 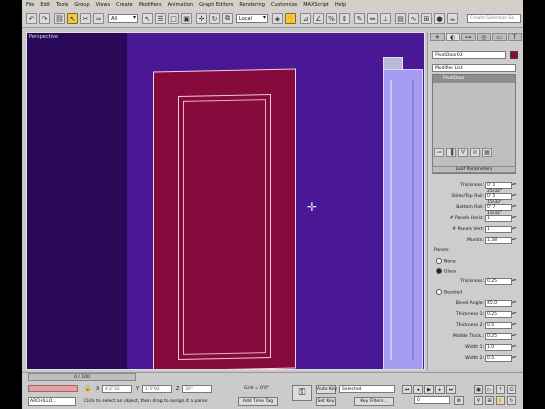 What do you see at coordinates (403, 219) in the screenshot?
I see `door-frame-object` at bounding box center [403, 219].